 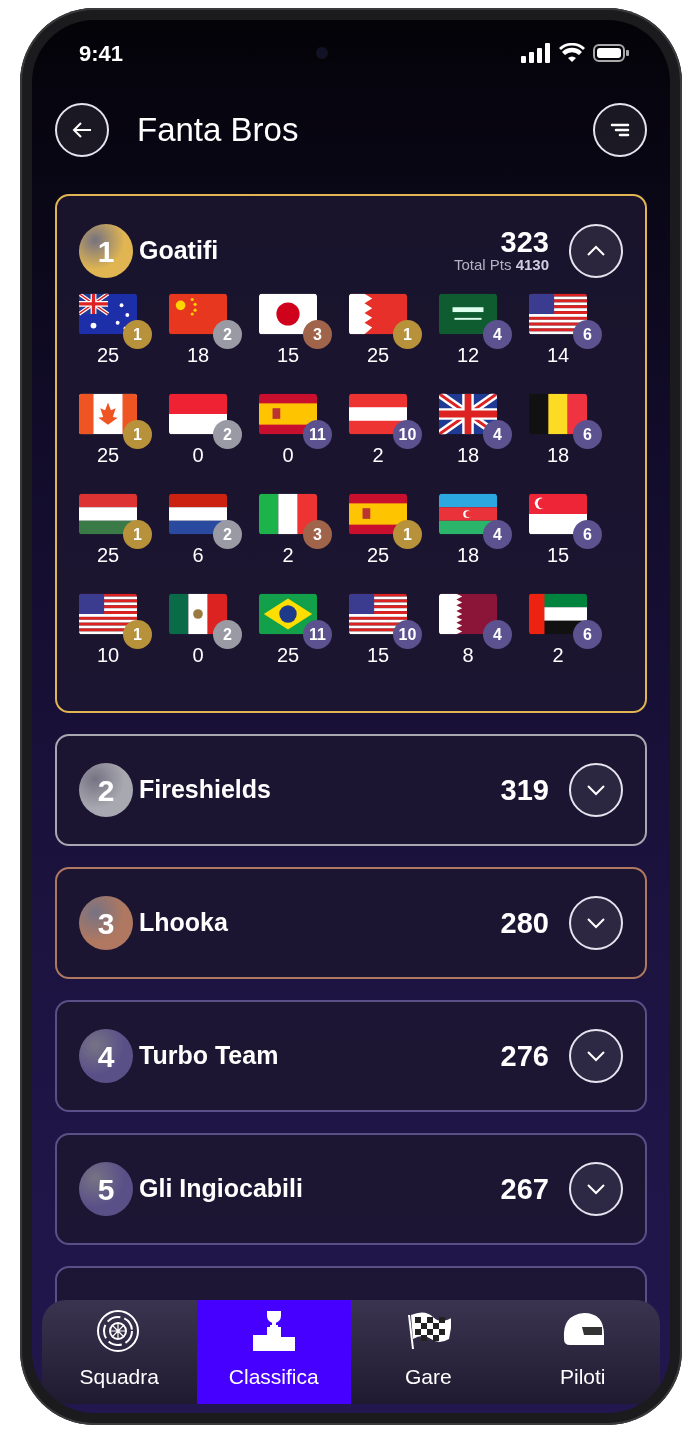 I want to click on race-points: 14, so click(x=558, y=355).